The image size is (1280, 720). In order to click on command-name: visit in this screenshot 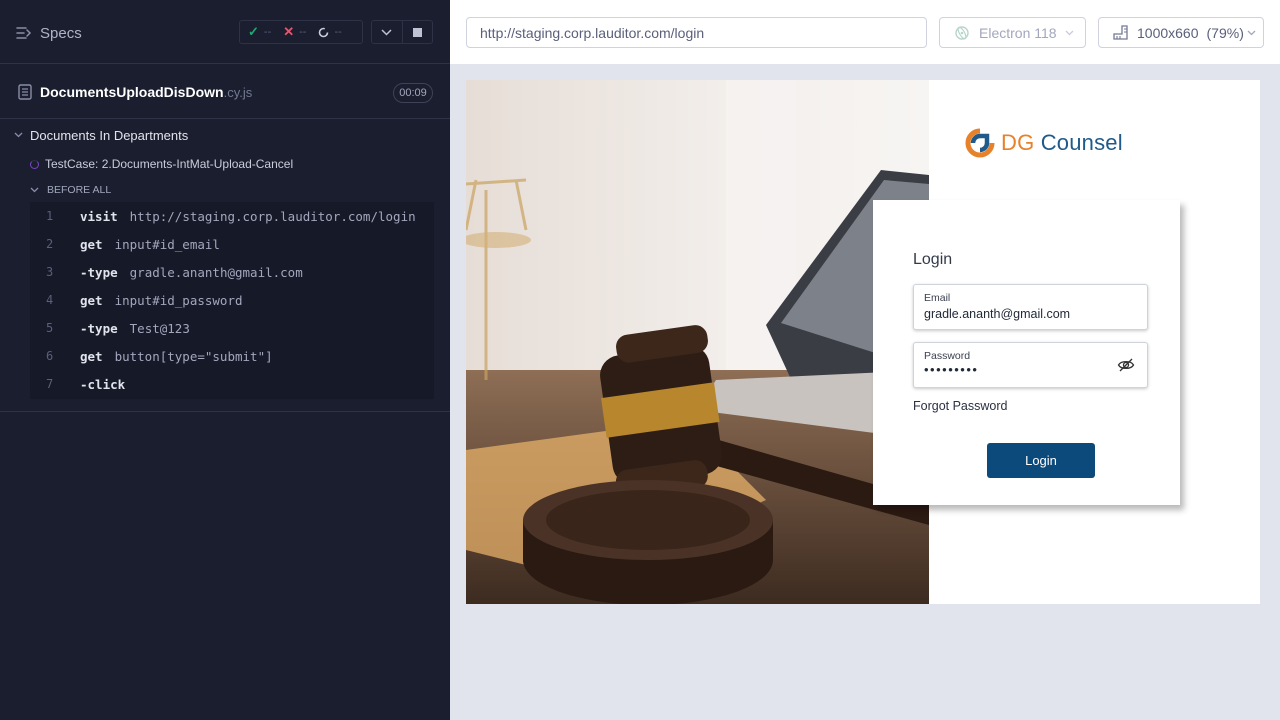, I will do `click(99, 216)`.